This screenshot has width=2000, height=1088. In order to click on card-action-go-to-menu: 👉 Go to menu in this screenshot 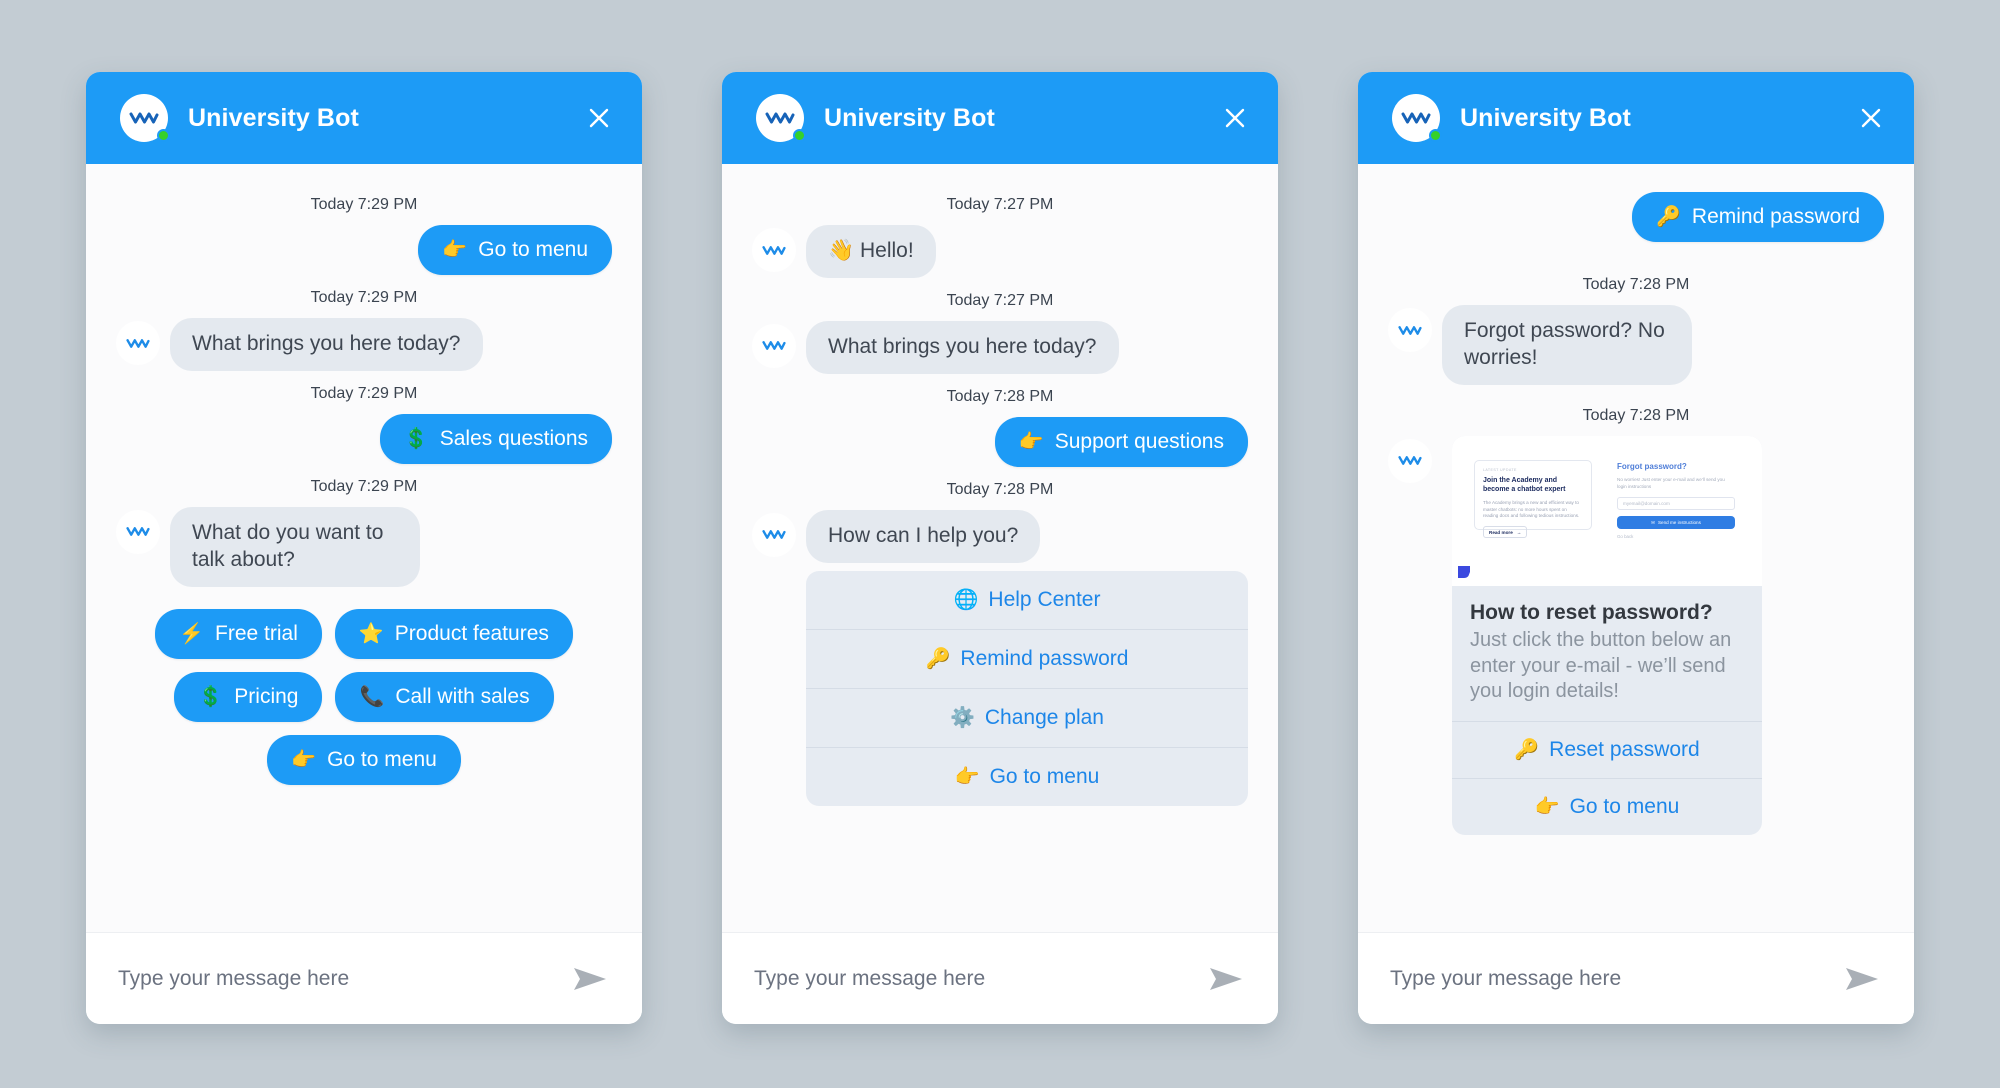, I will do `click(1607, 807)`.